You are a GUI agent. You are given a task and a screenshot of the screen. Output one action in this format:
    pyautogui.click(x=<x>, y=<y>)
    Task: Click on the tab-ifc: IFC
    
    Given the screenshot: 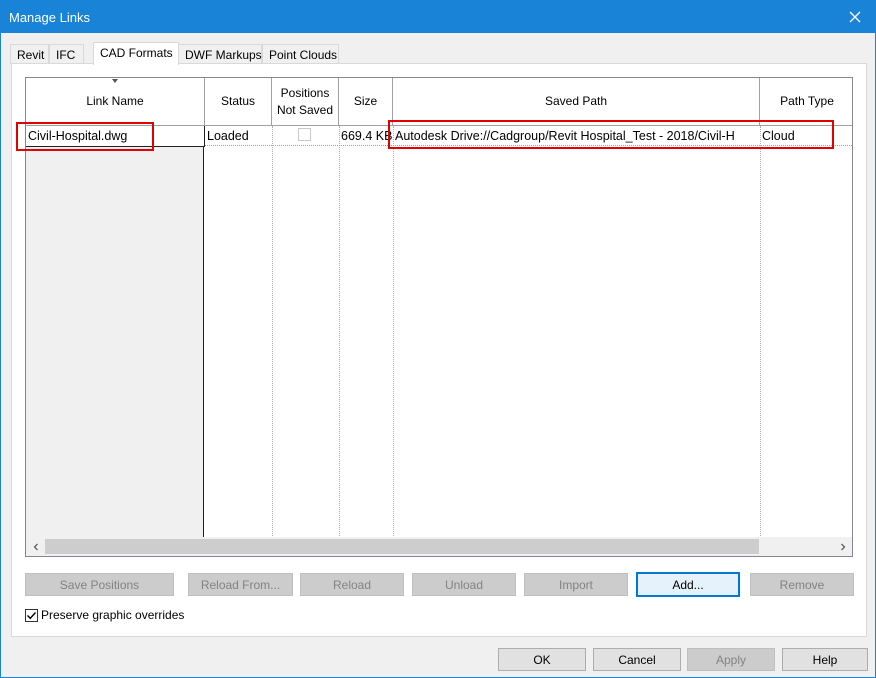 What is the action you would take?
    pyautogui.click(x=66, y=54)
    